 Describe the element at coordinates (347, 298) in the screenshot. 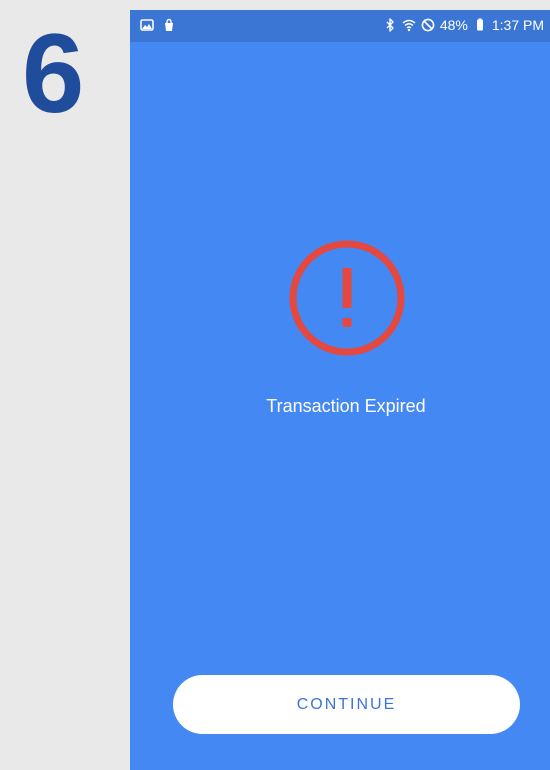

I see `alert-icon` at that location.